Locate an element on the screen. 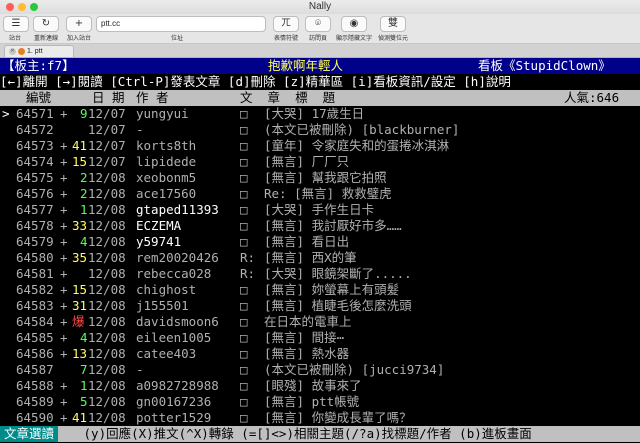  post-row: 64574 +15 12/07 lipidede □ [無言] 厂厂只 is located at coordinates (320, 162).